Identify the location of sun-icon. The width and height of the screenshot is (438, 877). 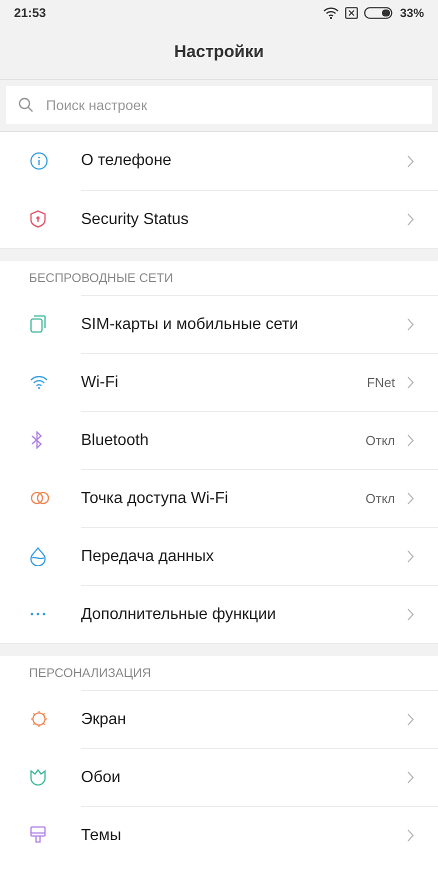
(39, 719).